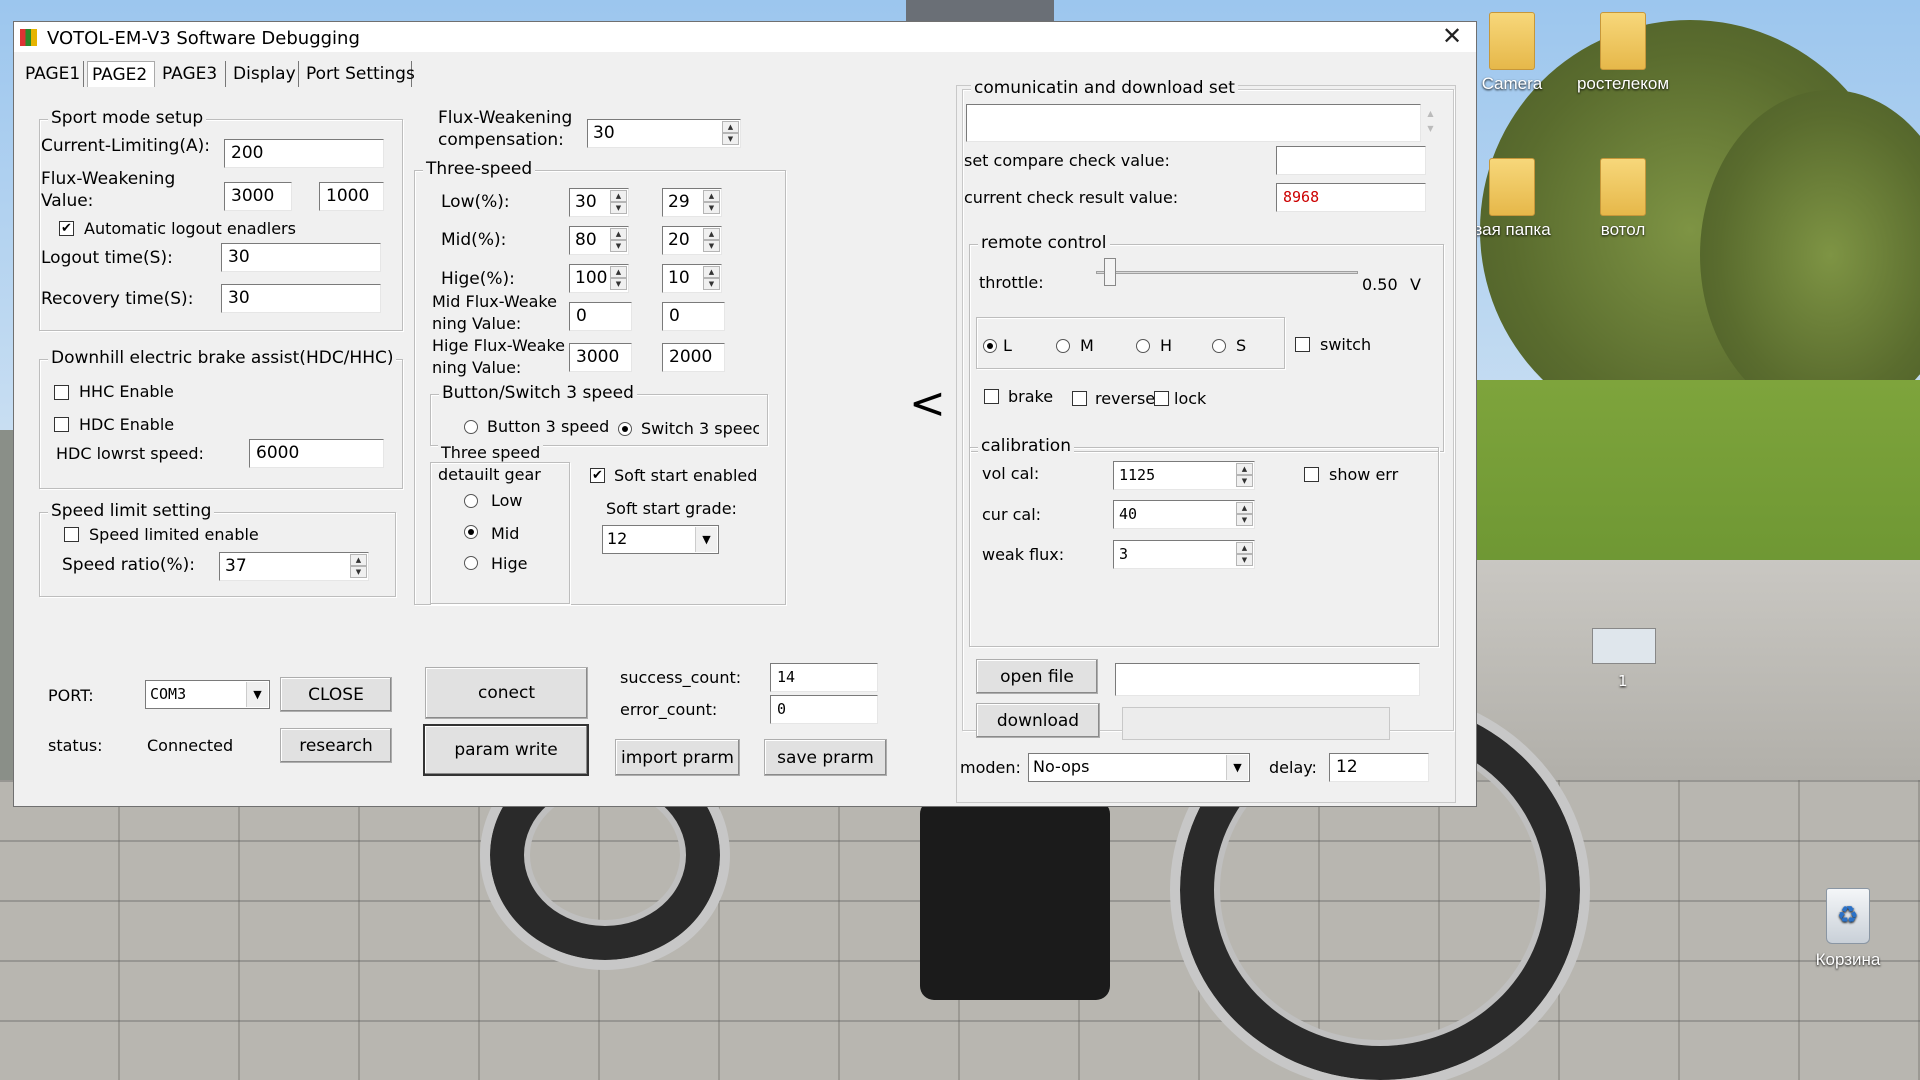 The image size is (1920, 1080). Describe the element at coordinates (1311, 474) in the screenshot. I see `show-err-checkbox` at that location.